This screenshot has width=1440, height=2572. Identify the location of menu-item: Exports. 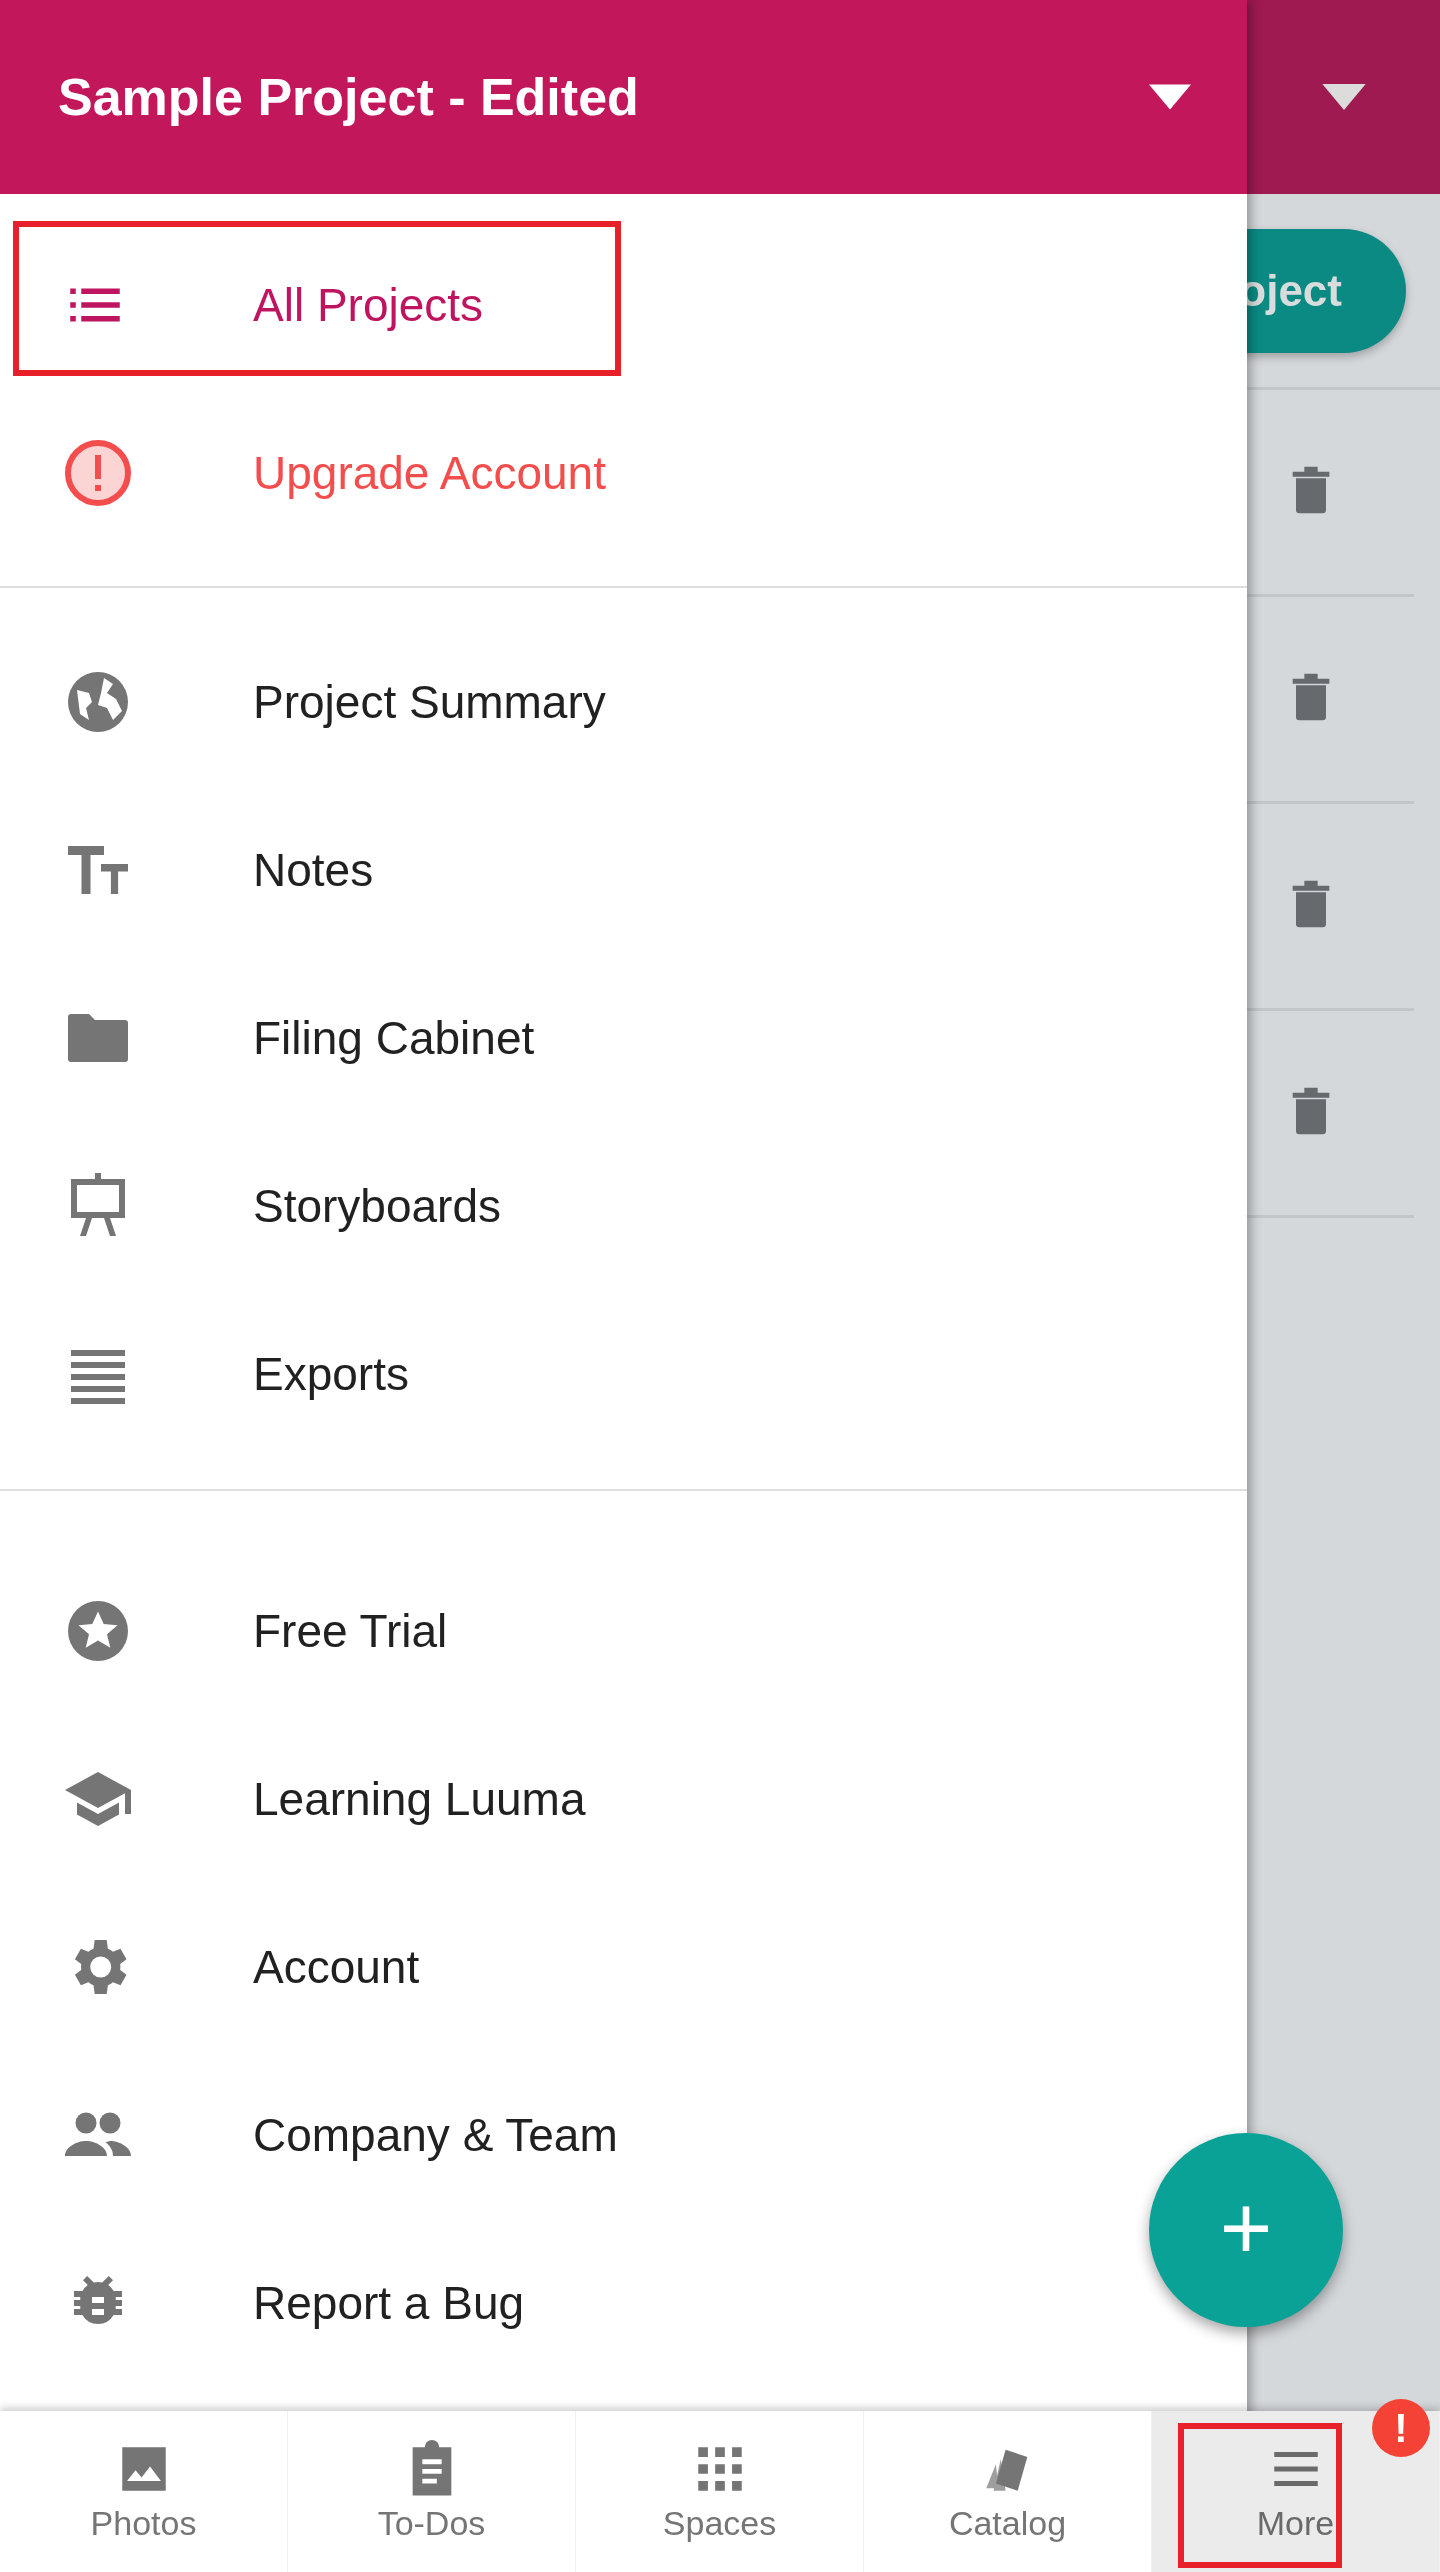
(310, 1374).